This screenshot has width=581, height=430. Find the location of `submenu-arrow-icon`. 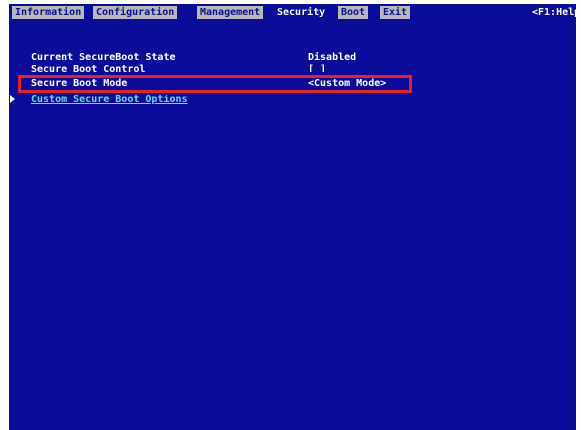

submenu-arrow-icon is located at coordinates (12, 99).